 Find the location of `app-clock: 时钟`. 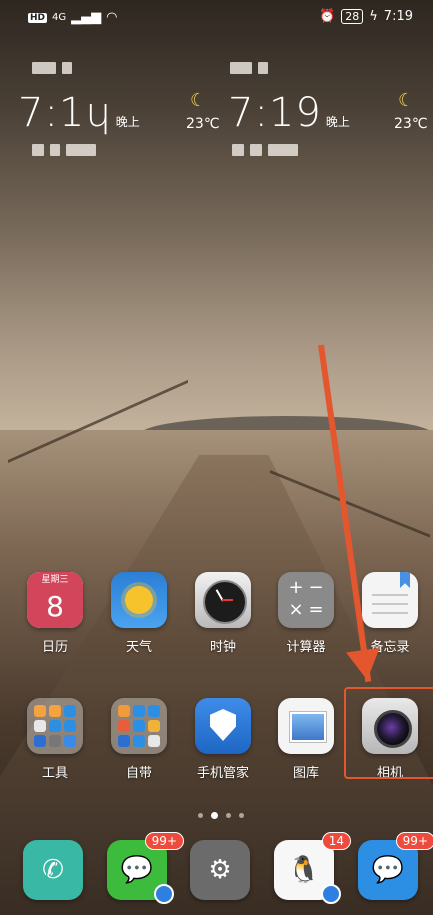

app-clock: 时钟 is located at coordinates (223, 613).